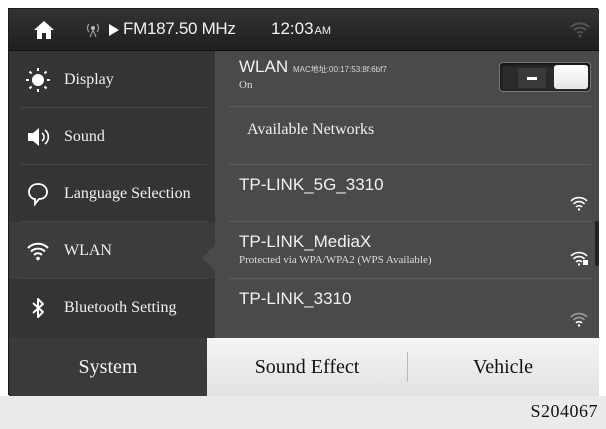  What do you see at coordinates (335, 260) in the screenshot?
I see `network-security: Protected via WPA/WPA2 (WPS Available)` at bounding box center [335, 260].